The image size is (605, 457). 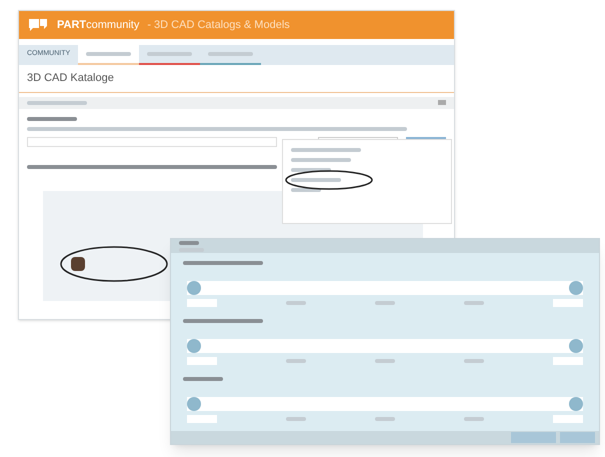 What do you see at coordinates (78, 263) in the screenshot?
I see `part-thumbnail` at bounding box center [78, 263].